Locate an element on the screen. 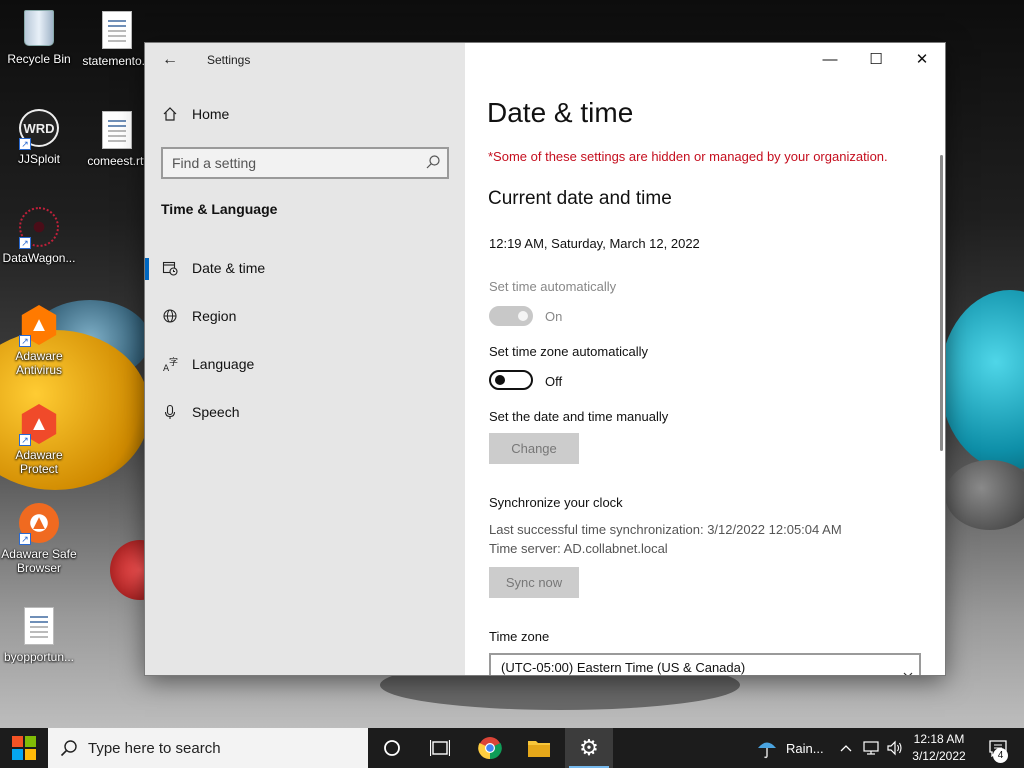  page-title: Date & time is located at coordinates (560, 112).